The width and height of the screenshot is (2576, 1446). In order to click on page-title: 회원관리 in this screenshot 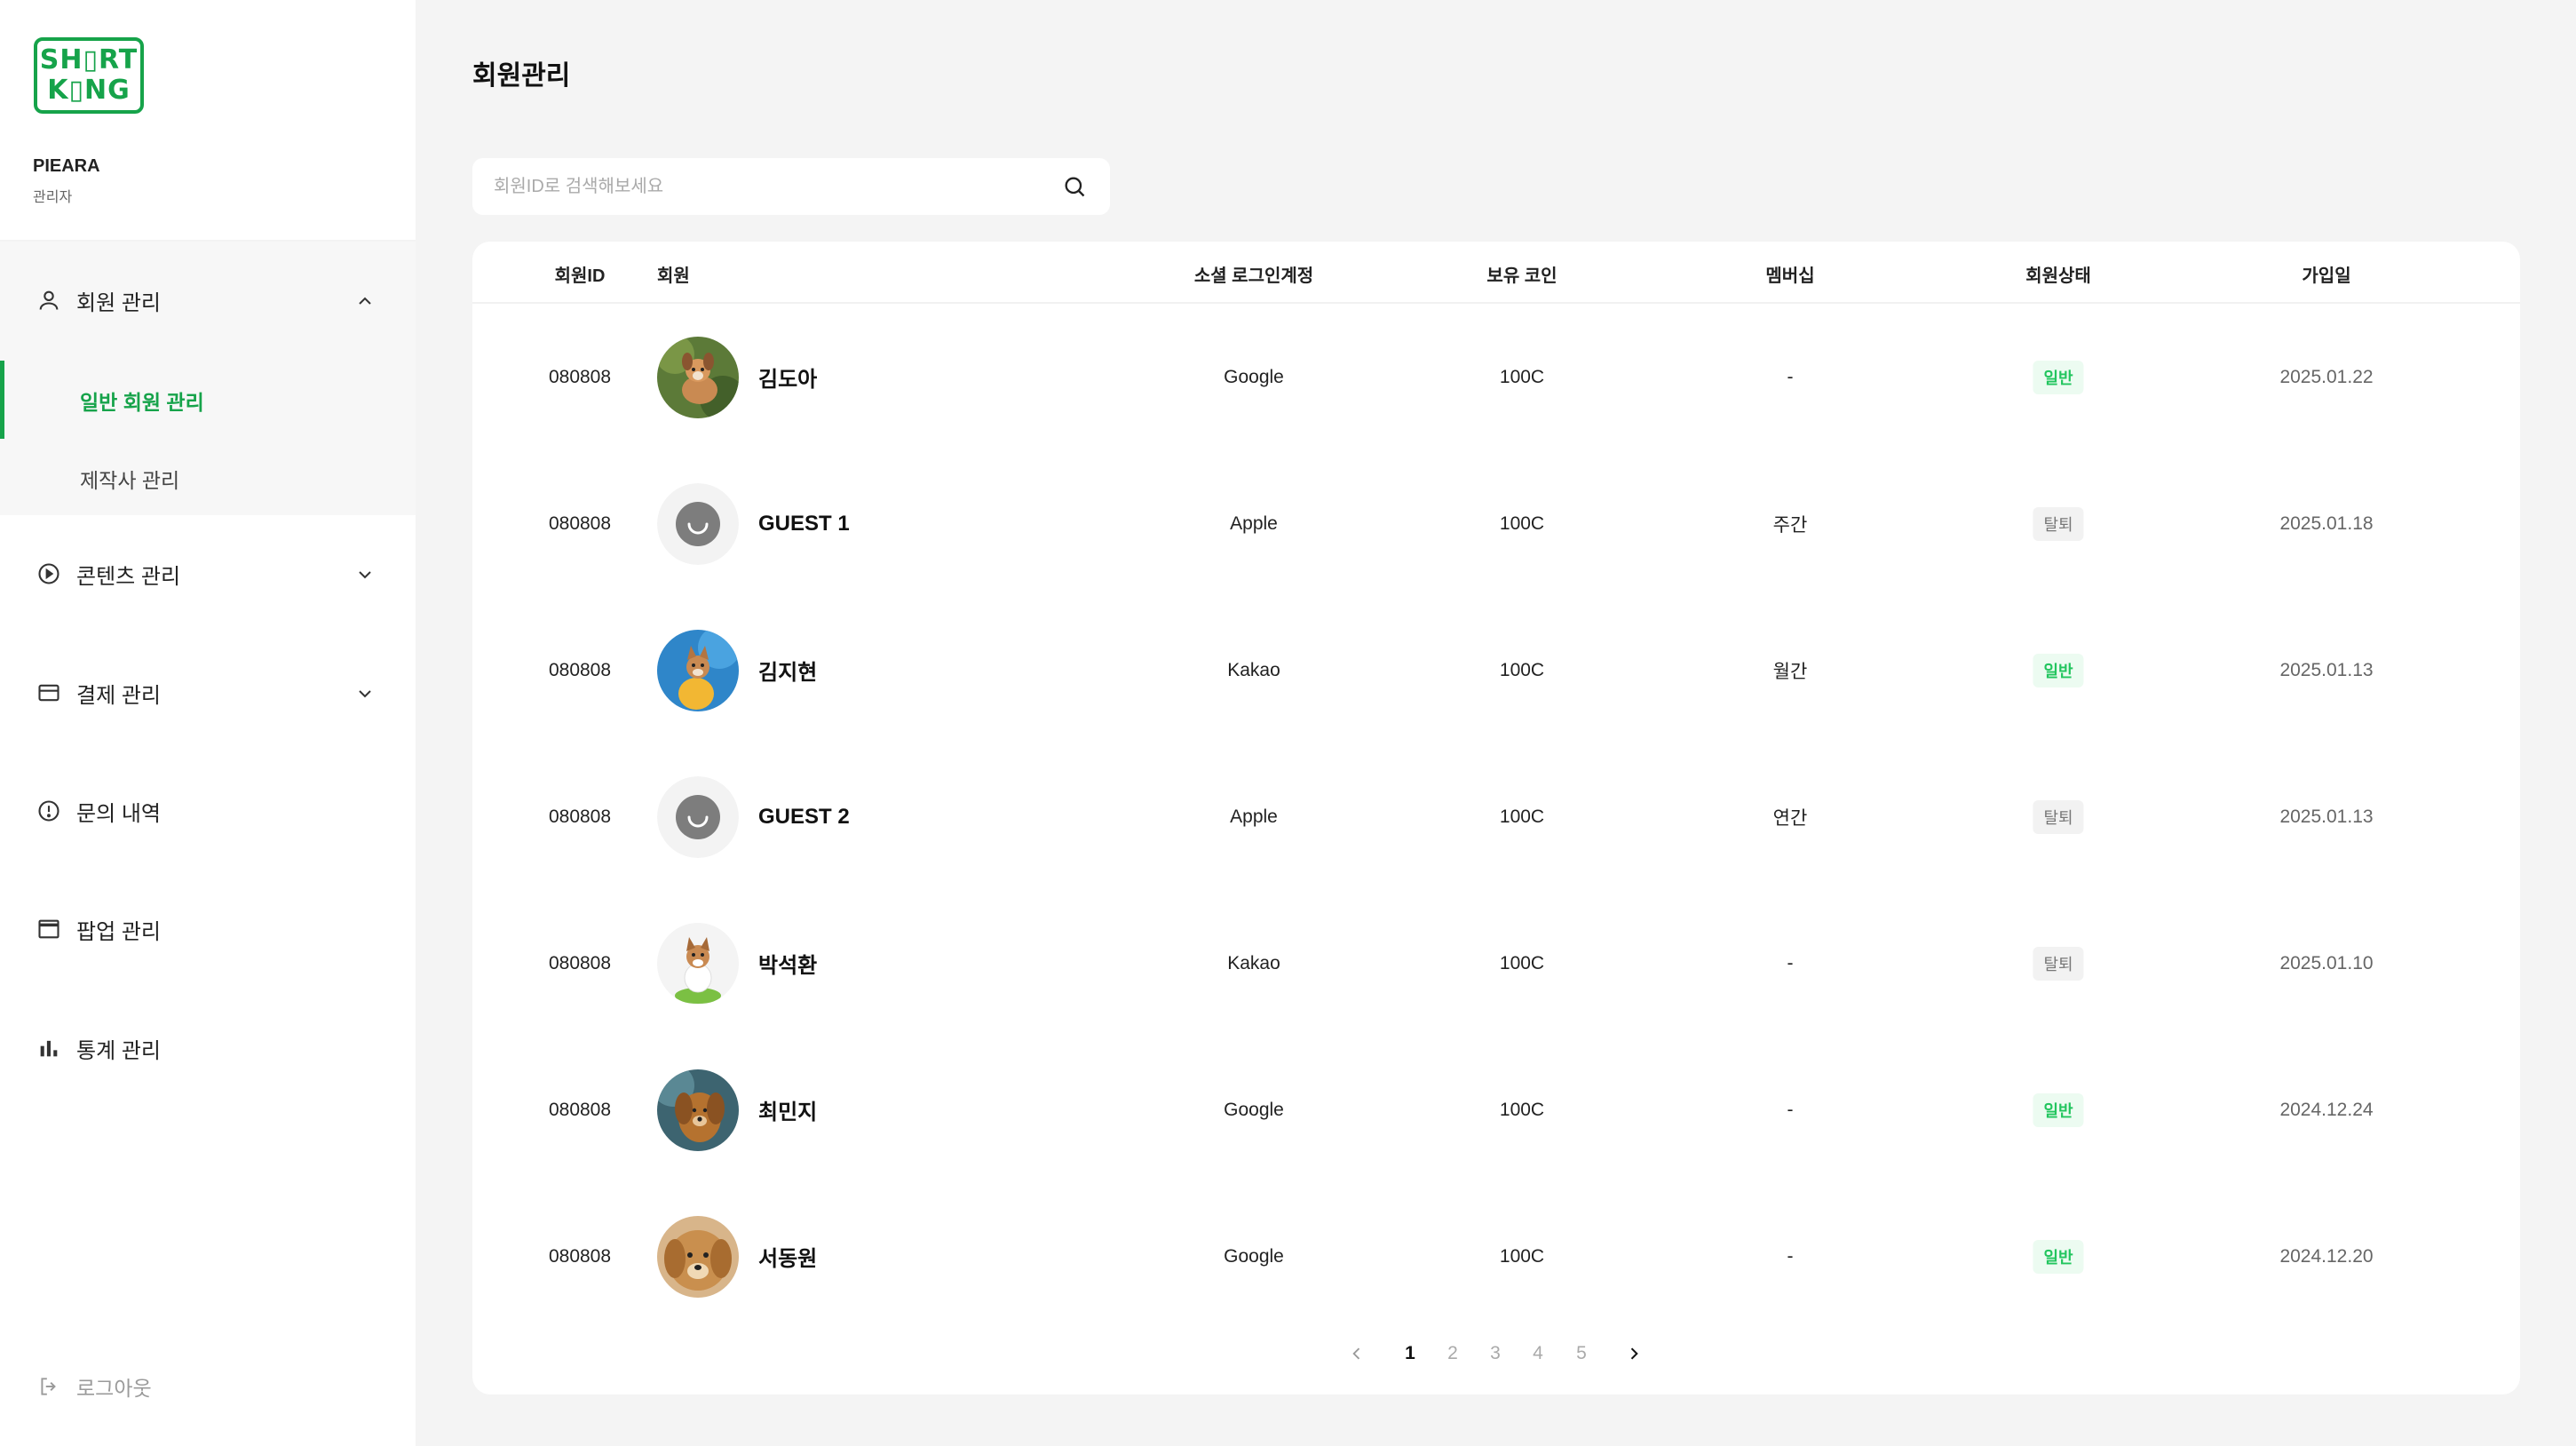, I will do `click(521, 76)`.